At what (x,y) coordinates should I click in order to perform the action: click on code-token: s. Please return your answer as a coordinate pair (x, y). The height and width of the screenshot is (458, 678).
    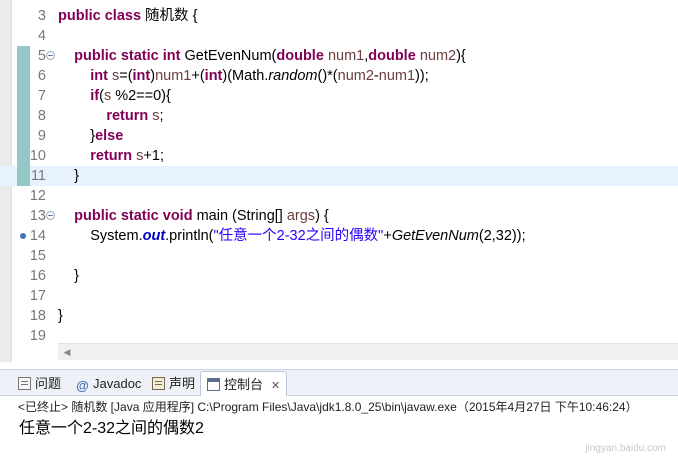
    Looking at the image, I should click on (156, 116).